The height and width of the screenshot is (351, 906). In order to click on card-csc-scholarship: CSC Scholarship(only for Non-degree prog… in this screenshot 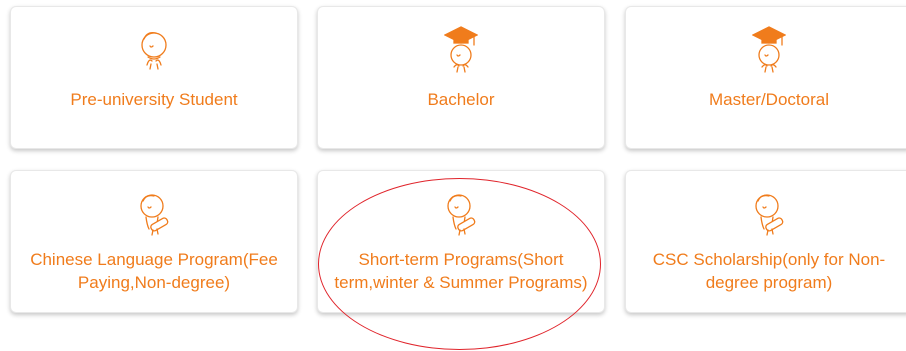, I will do `click(765, 241)`.